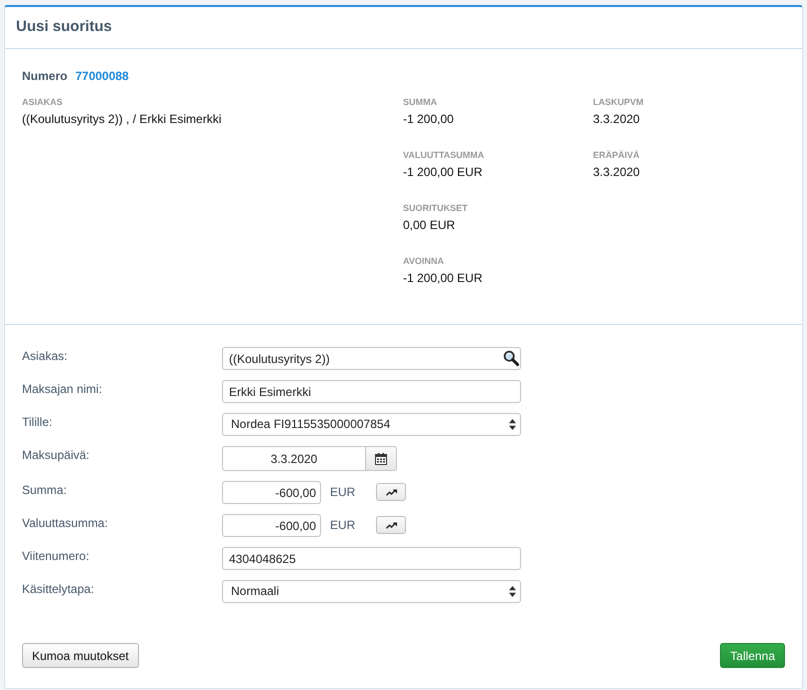 The height and width of the screenshot is (690, 807). Describe the element at coordinates (371, 558) in the screenshot. I see `text-field: 4304048625` at that location.